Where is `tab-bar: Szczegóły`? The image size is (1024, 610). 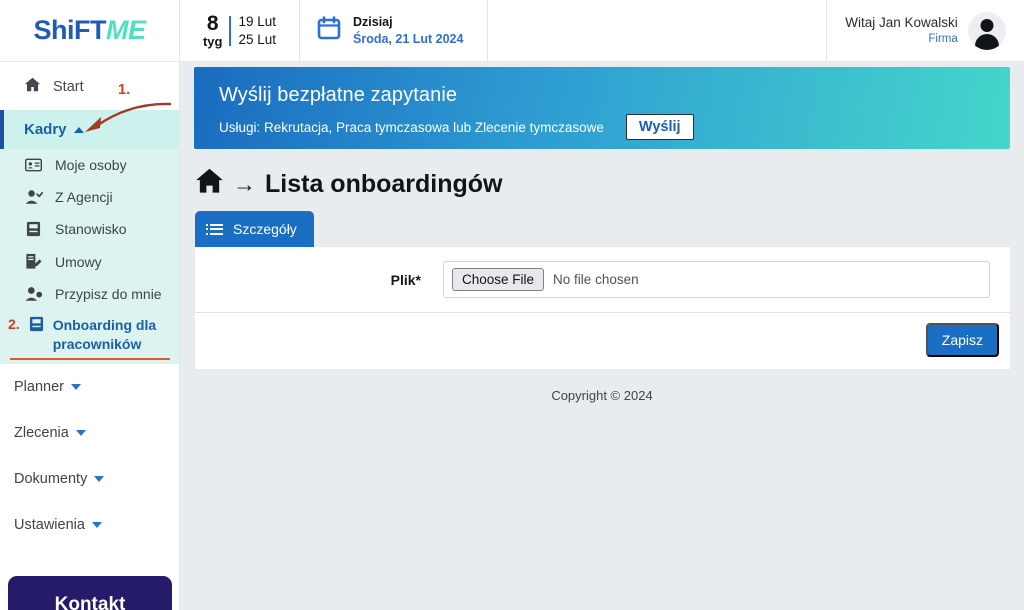
tab-bar: Szczegóły is located at coordinates (609, 229).